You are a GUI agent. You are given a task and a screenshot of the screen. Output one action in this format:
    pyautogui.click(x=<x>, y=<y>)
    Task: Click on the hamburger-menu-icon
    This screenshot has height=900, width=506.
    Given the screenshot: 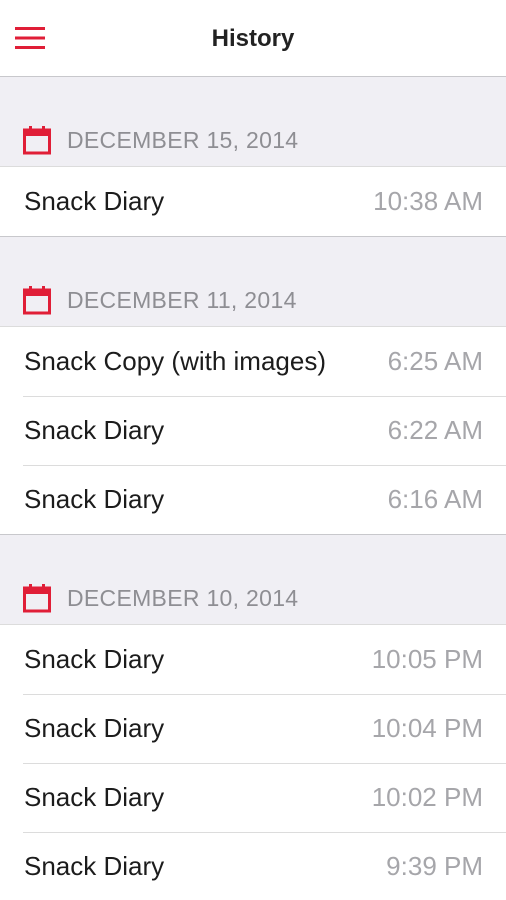 What is the action you would take?
    pyautogui.click(x=30, y=38)
    